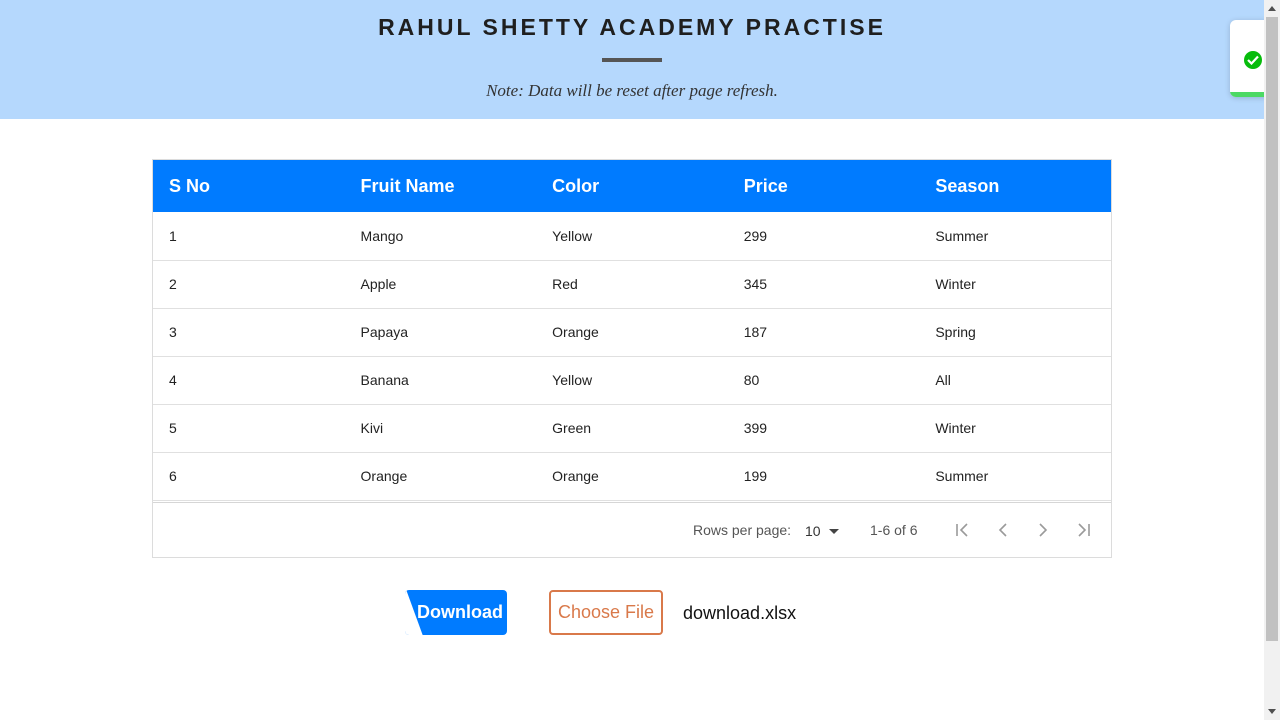  Describe the element at coordinates (894, 530) in the screenshot. I see `pagination-range: 1-6 of 6` at that location.